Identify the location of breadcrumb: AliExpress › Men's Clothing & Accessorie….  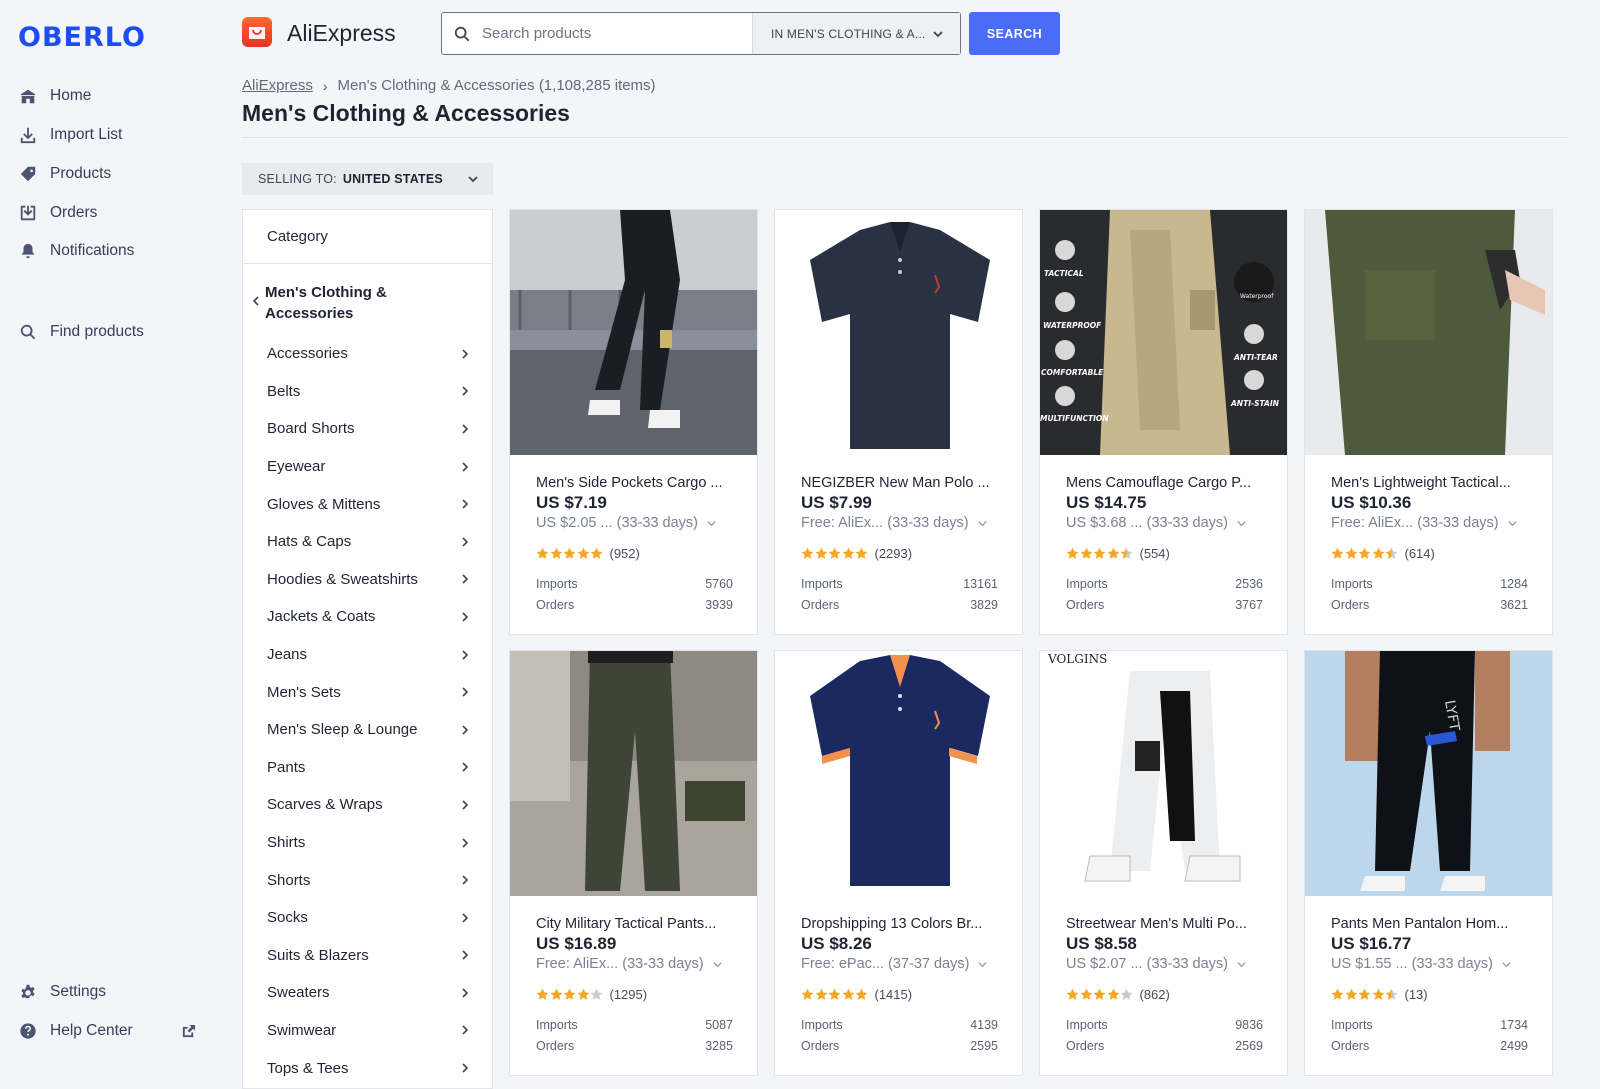
(449, 85).